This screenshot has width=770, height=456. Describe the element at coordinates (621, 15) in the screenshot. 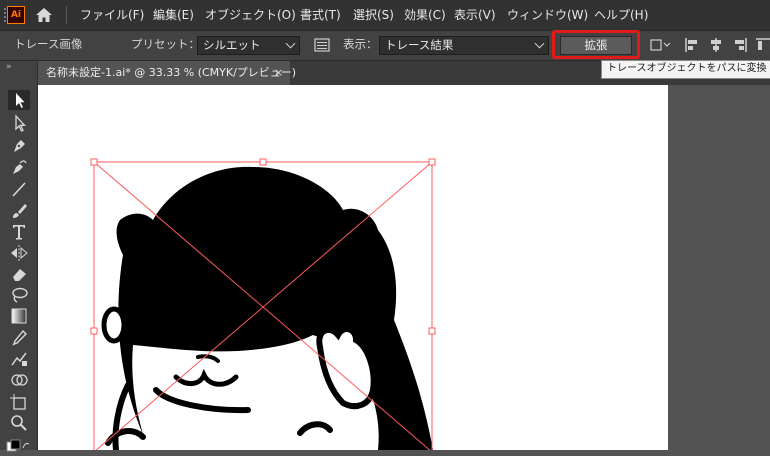

I see `menu-help: ヘルプ(H)` at that location.